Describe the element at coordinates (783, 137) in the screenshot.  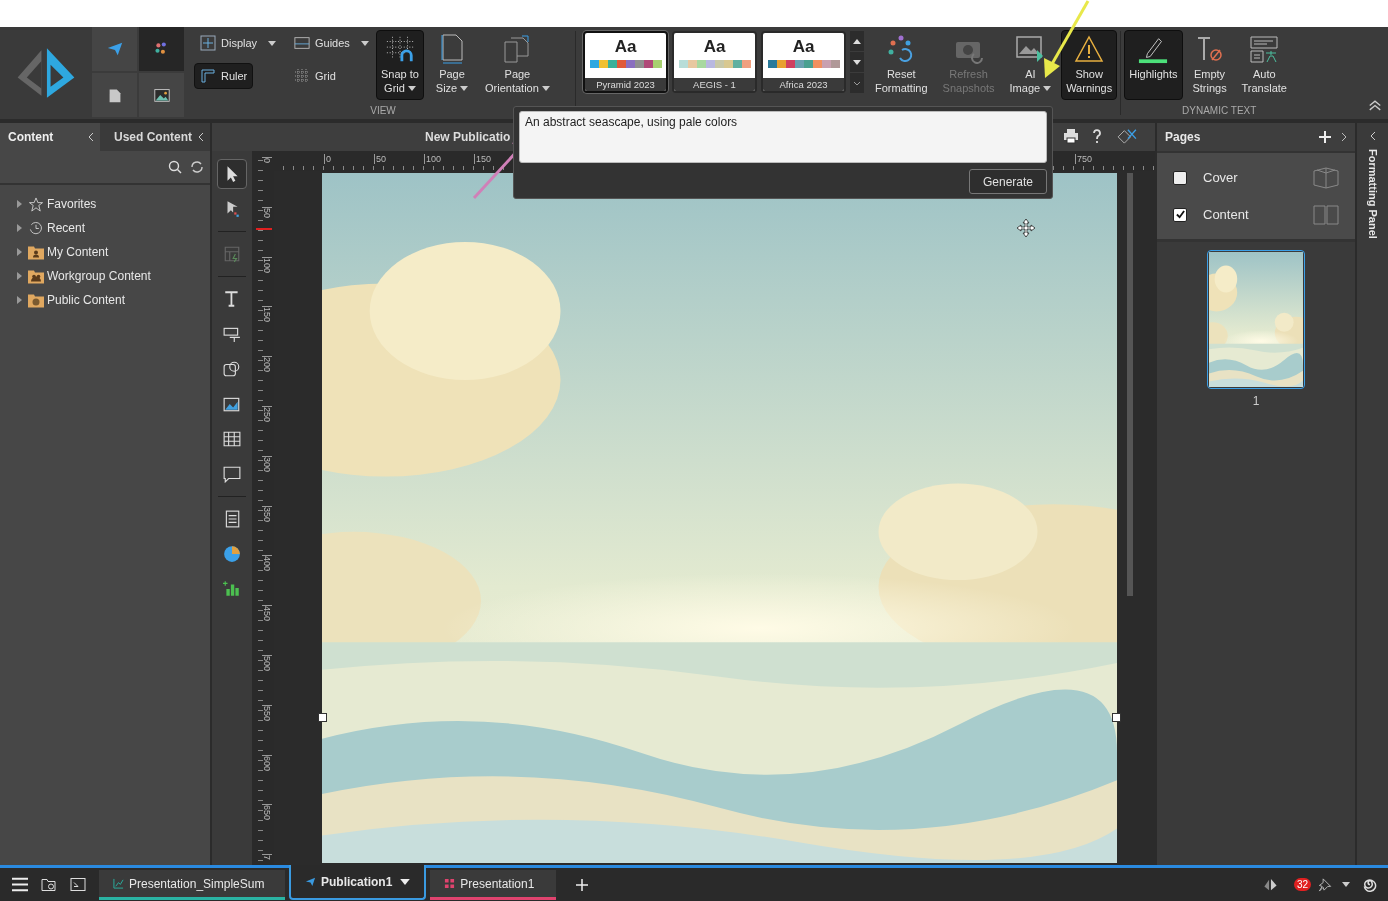
I see `prompt-field: An abstract seascape, using pale colors` at that location.